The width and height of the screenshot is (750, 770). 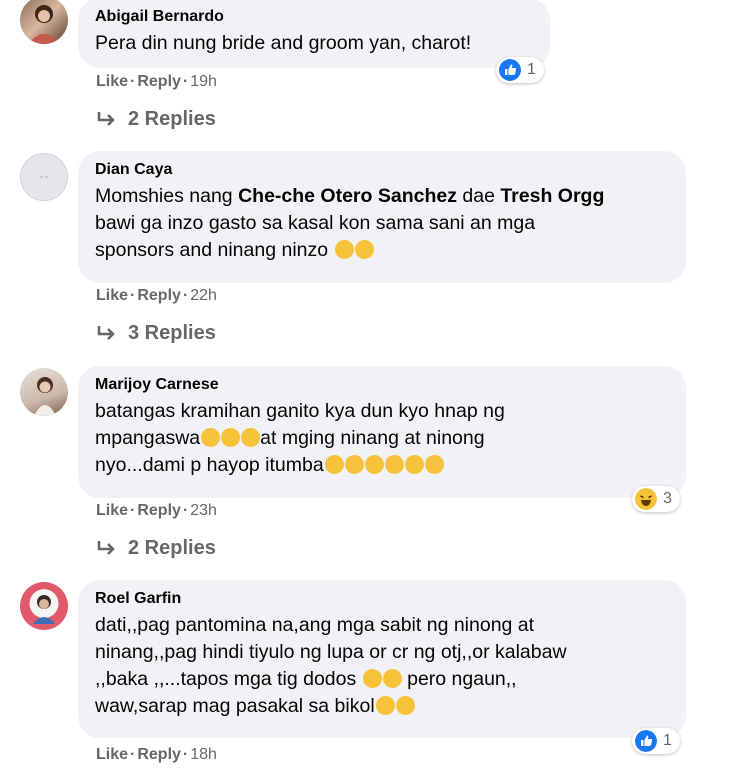 What do you see at coordinates (347, 196) in the screenshot?
I see `mention-link: Che-che Otero Sanchez` at bounding box center [347, 196].